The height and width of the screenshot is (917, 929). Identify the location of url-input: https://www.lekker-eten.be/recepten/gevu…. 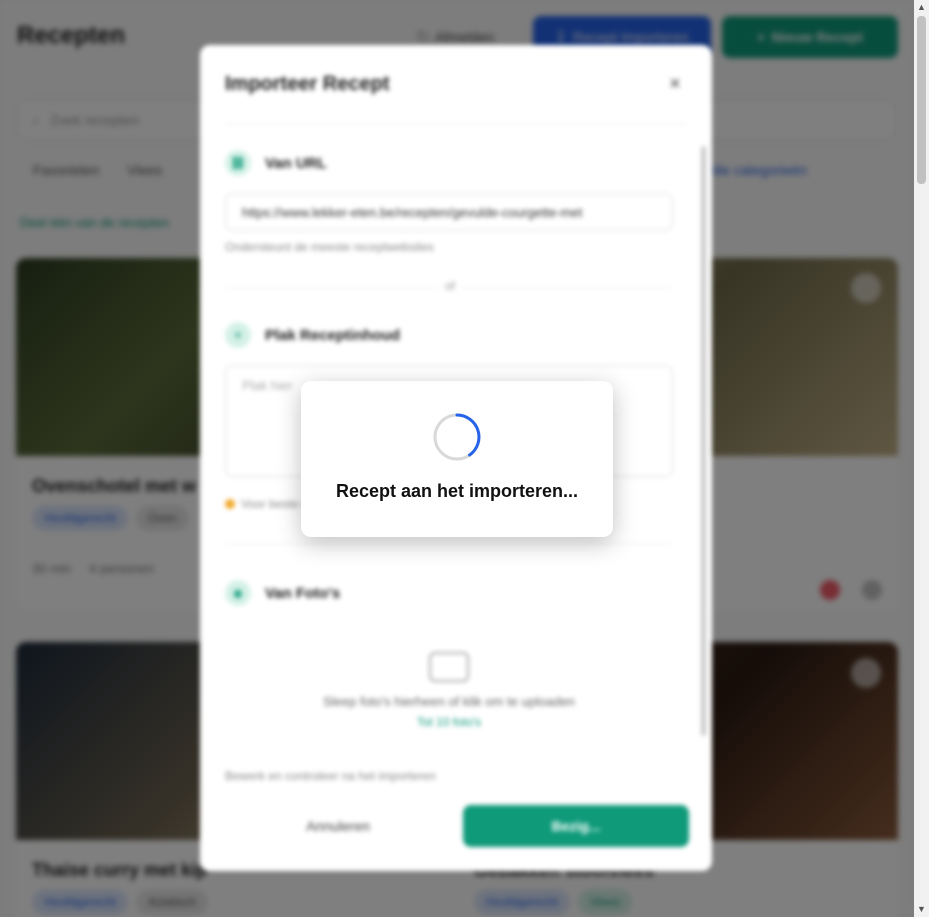
(449, 212).